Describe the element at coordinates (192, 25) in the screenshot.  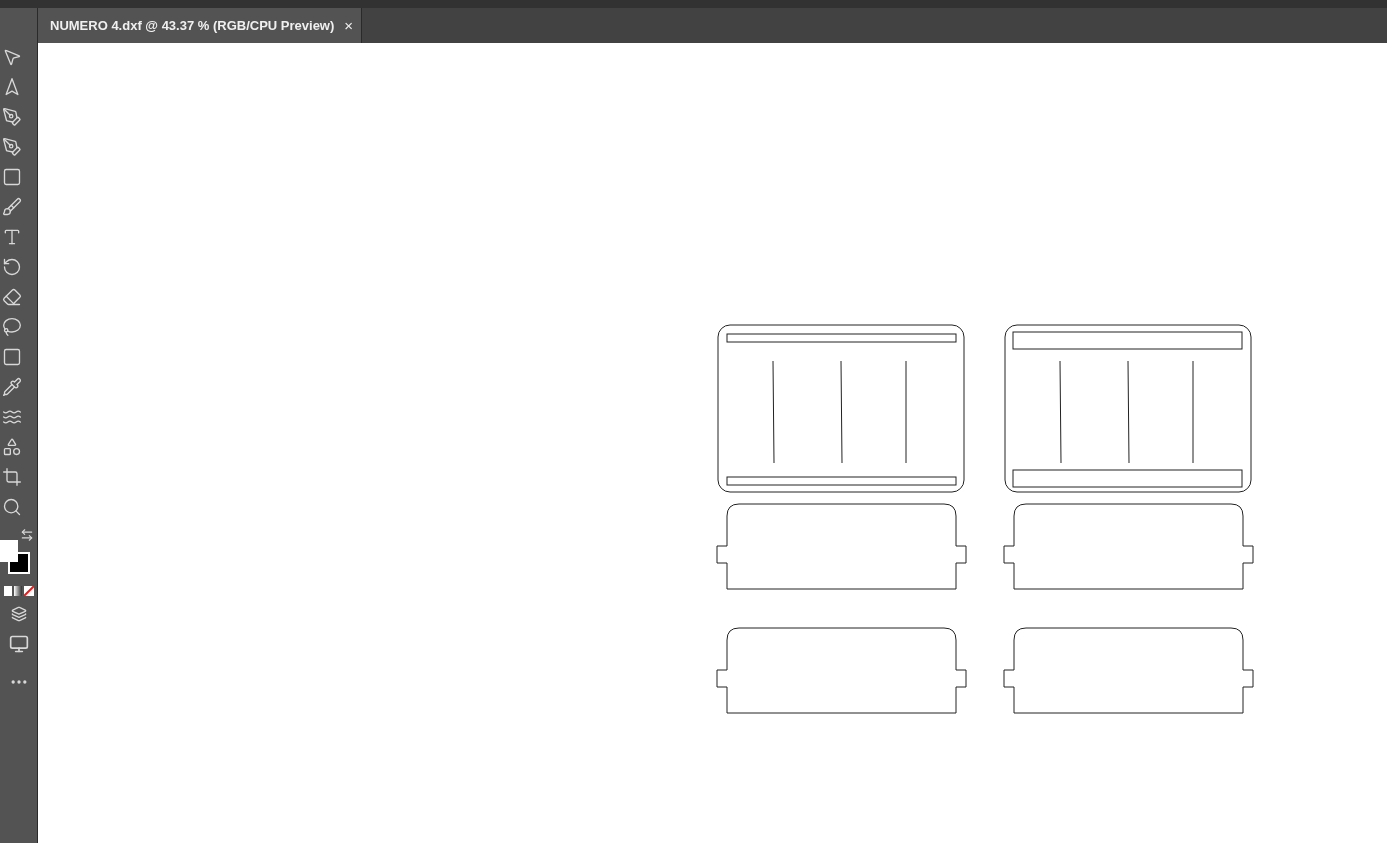
I see `document-title: NUMERO 4.dxf @ 43.37 % (RGB/CPU Preview)` at that location.